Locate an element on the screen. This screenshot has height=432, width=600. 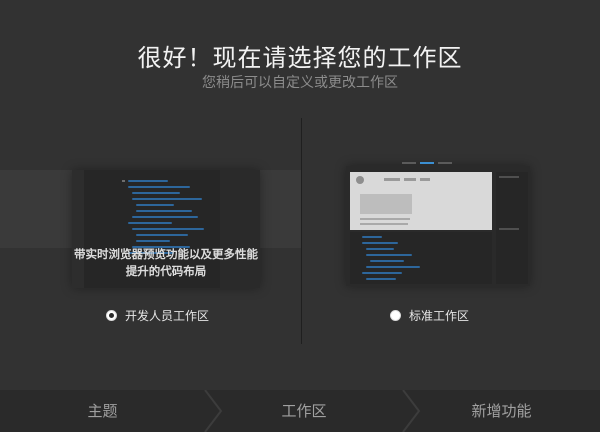
standard-workspace-preview is located at coordinates (438, 224).